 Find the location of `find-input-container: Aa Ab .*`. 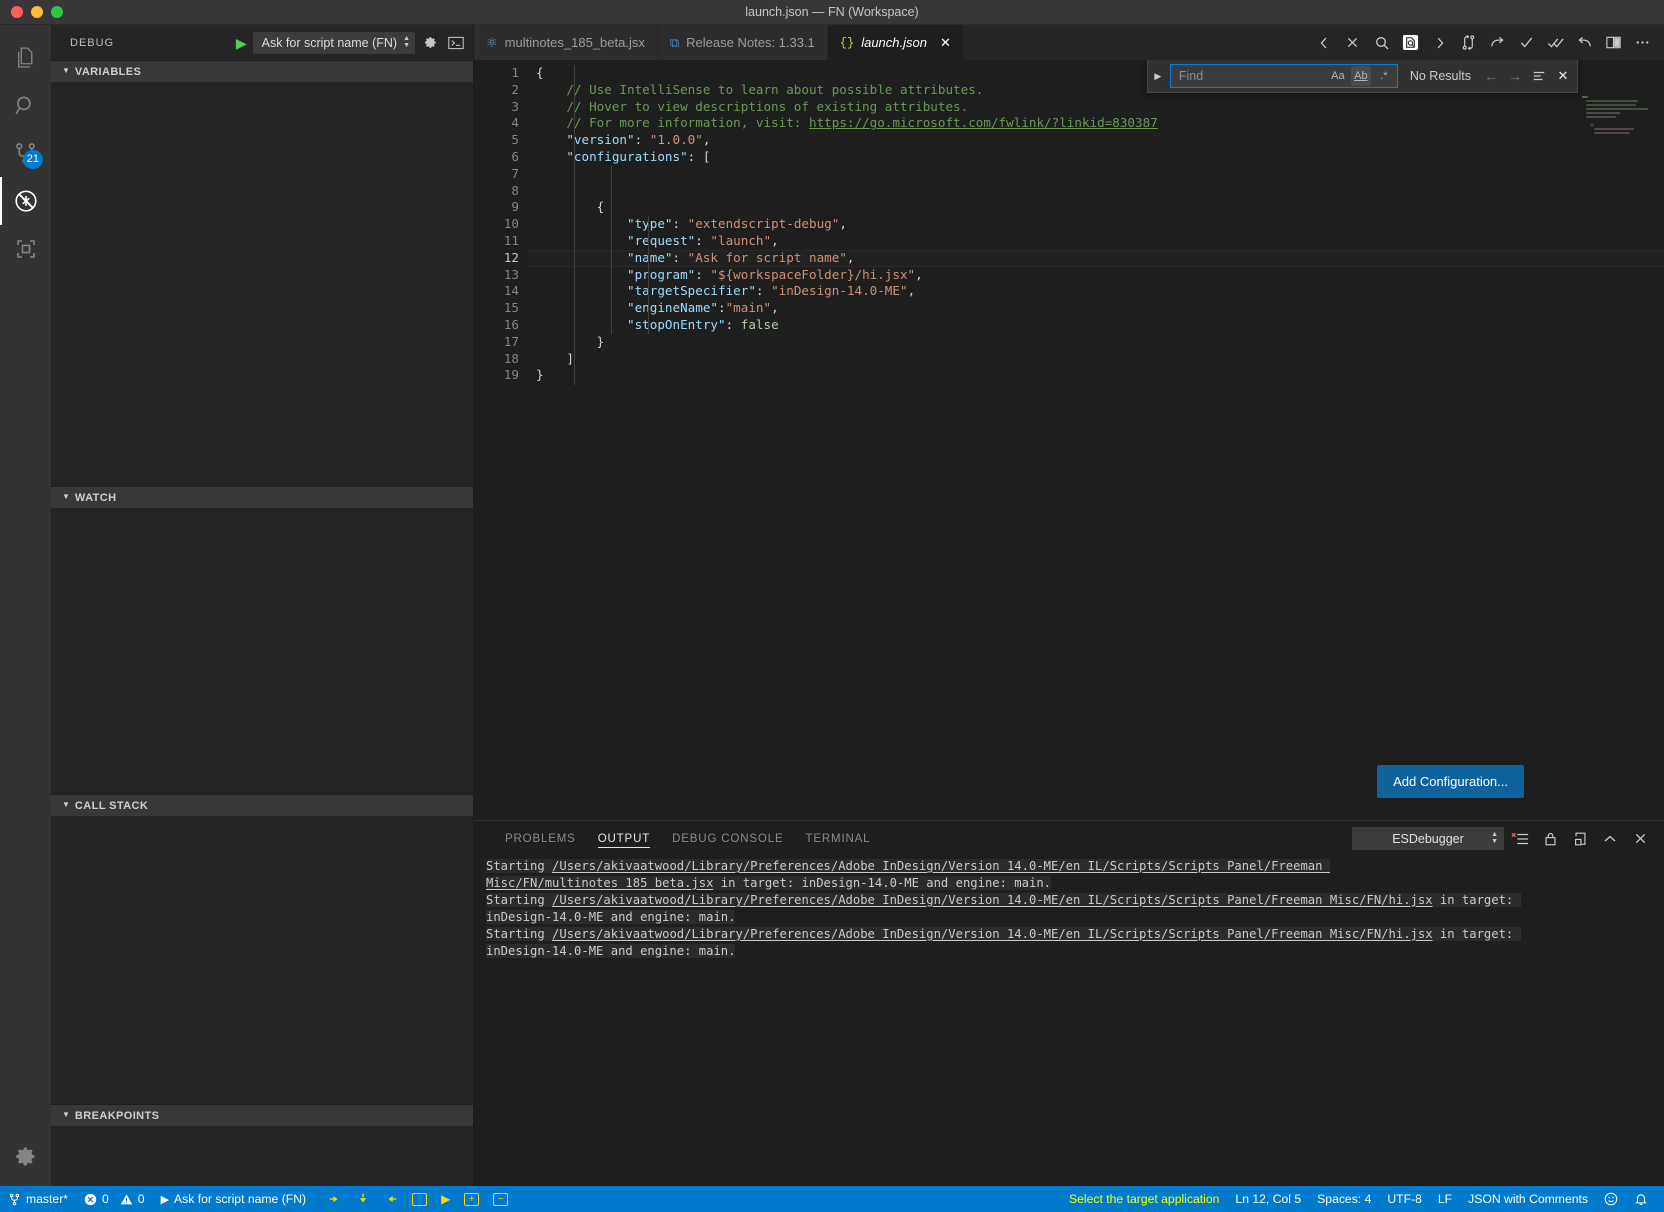

find-input-container: Aa Ab .* is located at coordinates (1283, 76).